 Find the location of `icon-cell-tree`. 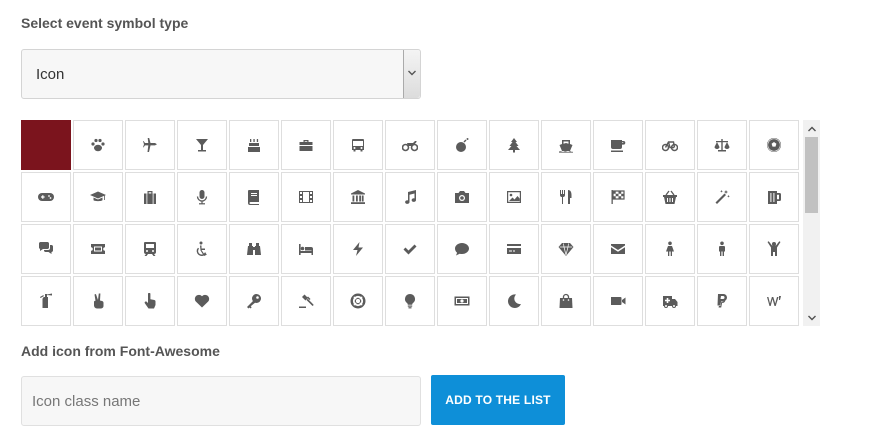

icon-cell-tree is located at coordinates (514, 145).